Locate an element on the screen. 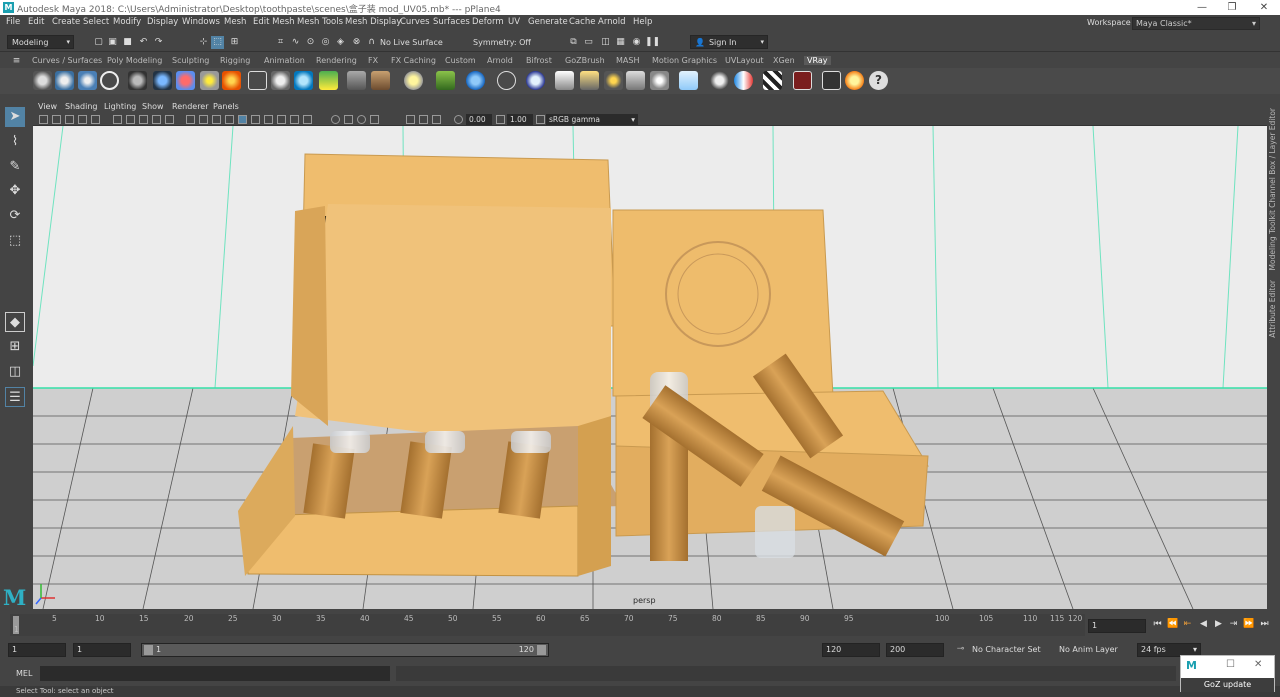 The height and width of the screenshot is (697, 1280). make-live-icon: ⊗ is located at coordinates (356, 42).